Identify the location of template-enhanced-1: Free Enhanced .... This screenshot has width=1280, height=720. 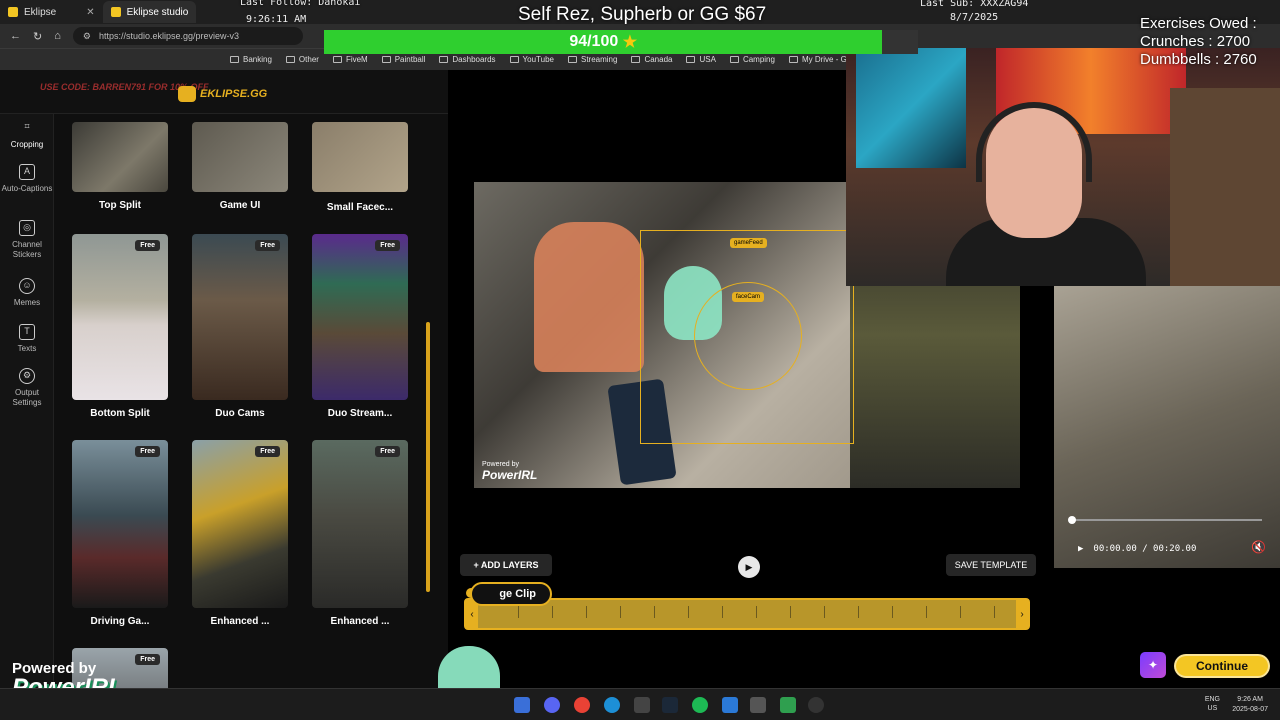
(240, 533).